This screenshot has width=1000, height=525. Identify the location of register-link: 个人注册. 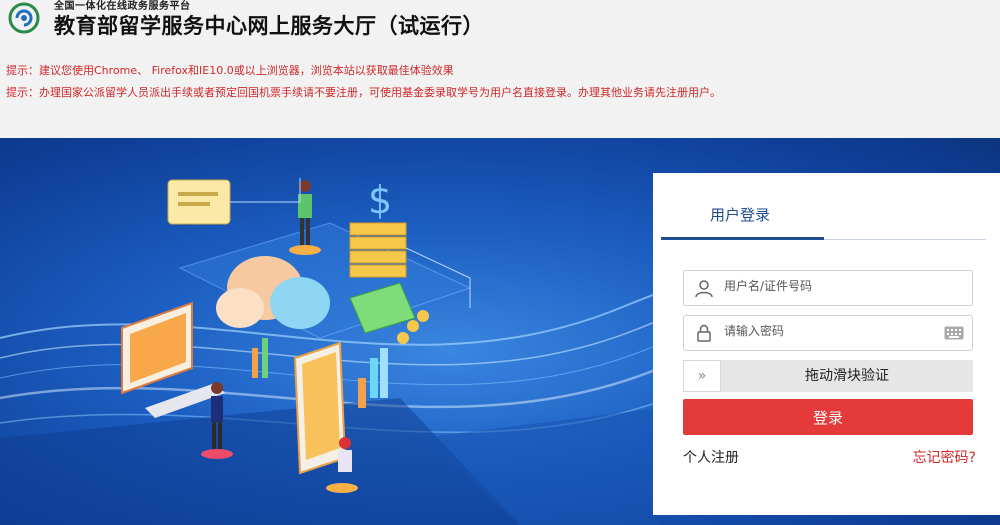
(711, 457).